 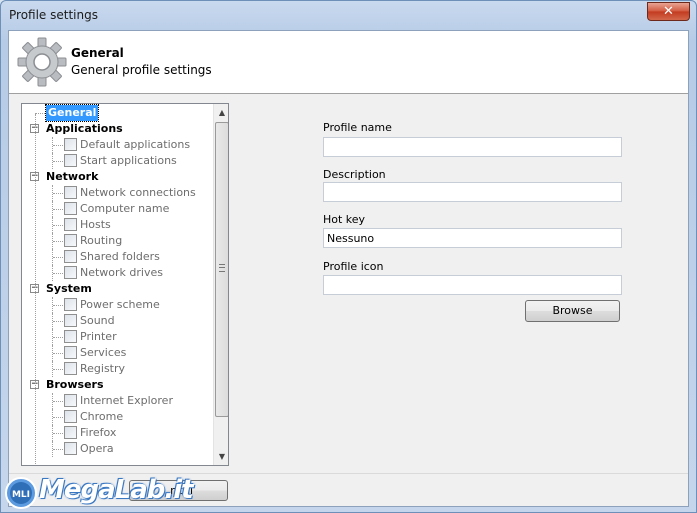 I want to click on tree-child-node: Default applications, so click(x=117, y=145).